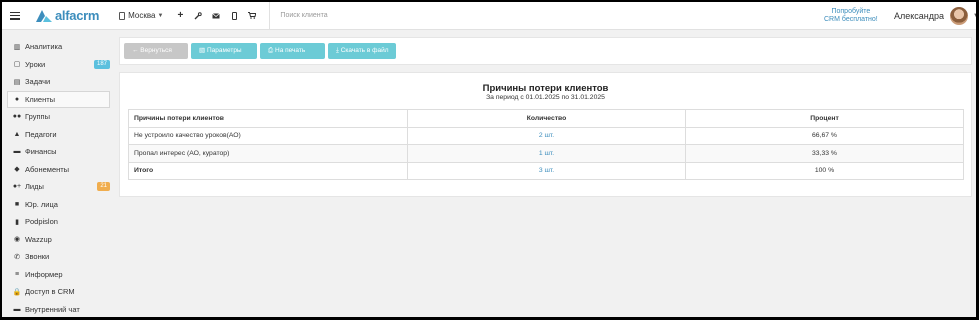  Describe the element at coordinates (41, 204) in the screenshot. I see `sidebar-item-label: Юр. лица` at that location.